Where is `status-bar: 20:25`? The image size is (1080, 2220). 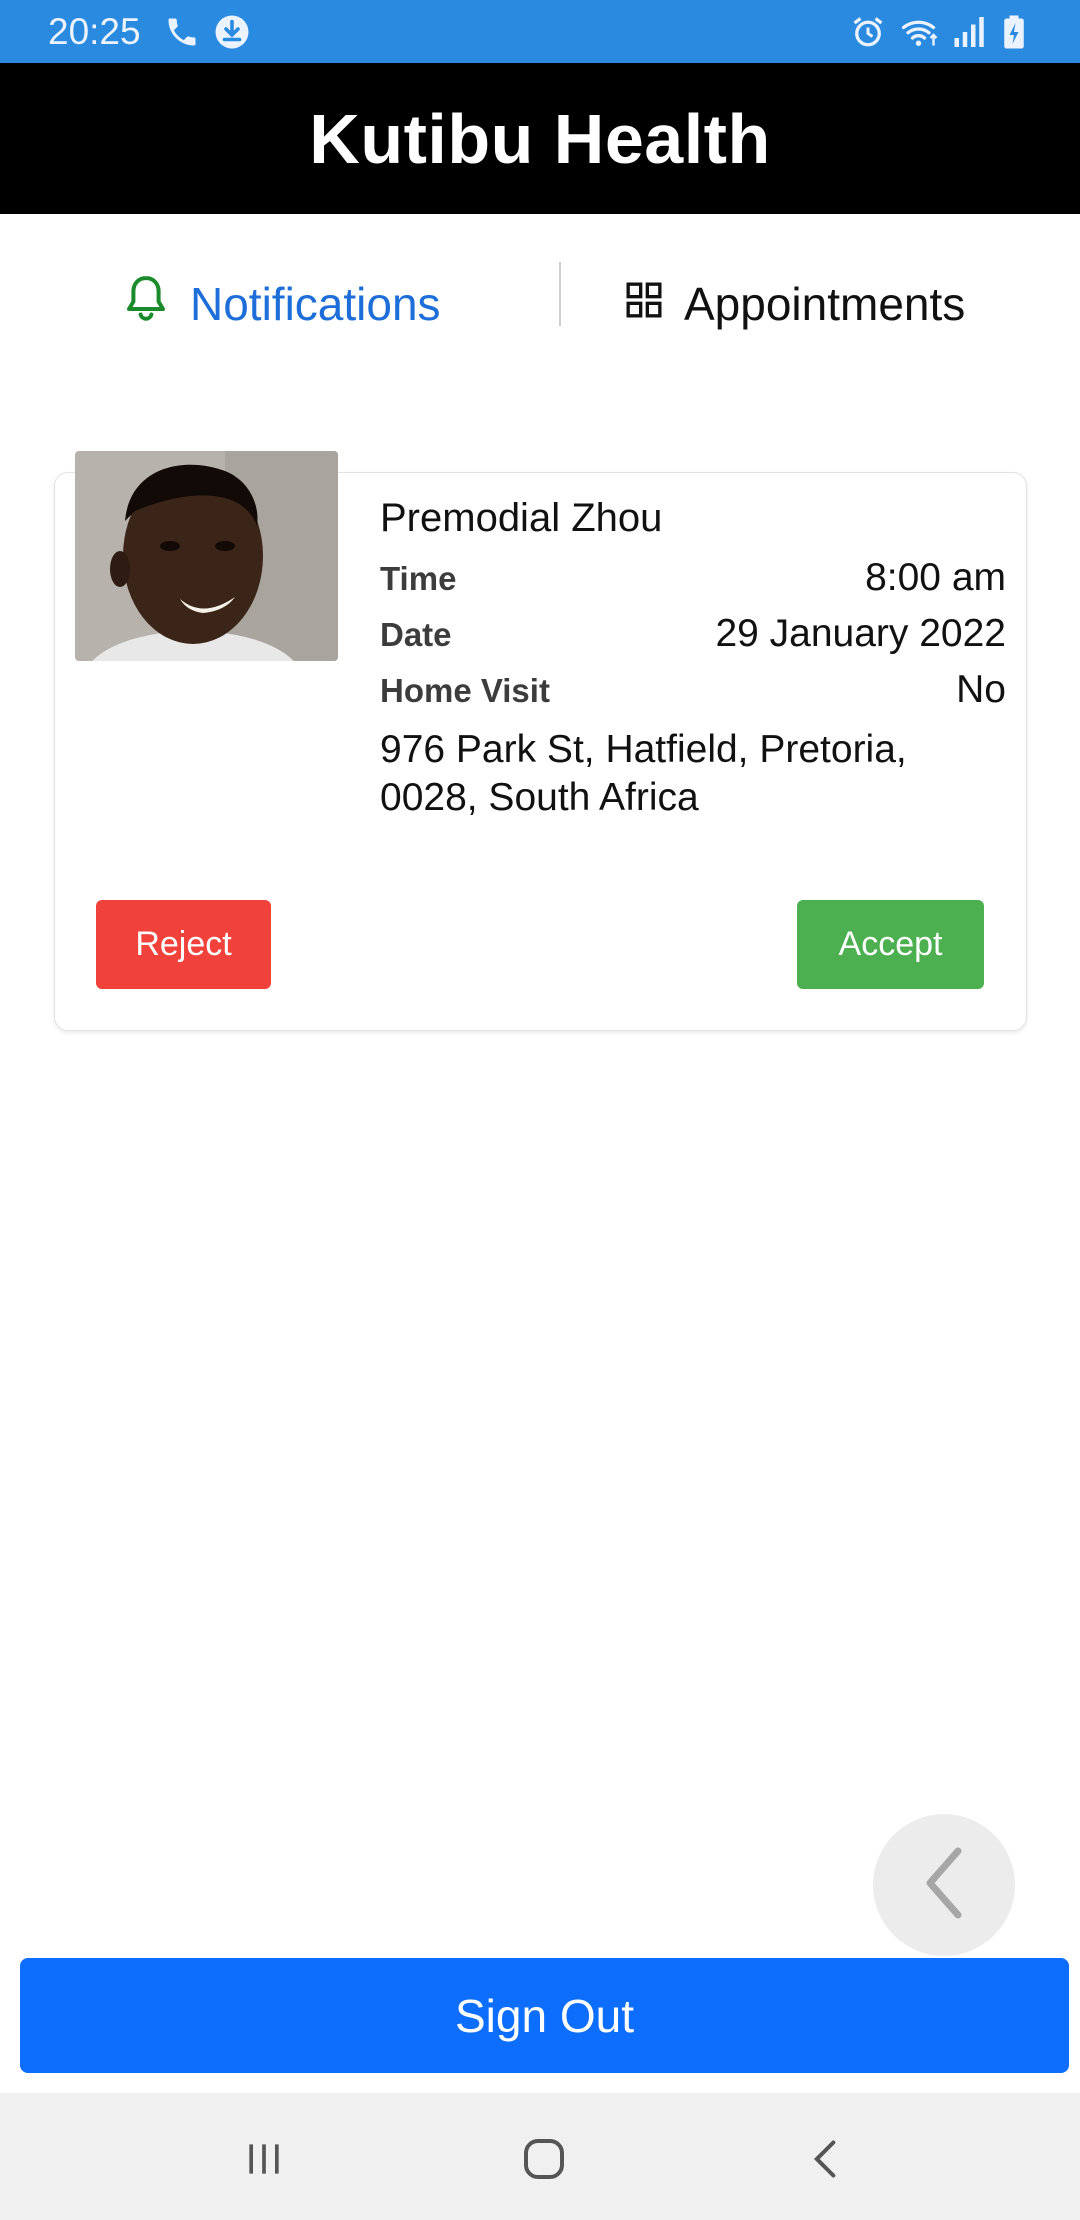 status-bar: 20:25 is located at coordinates (540, 31).